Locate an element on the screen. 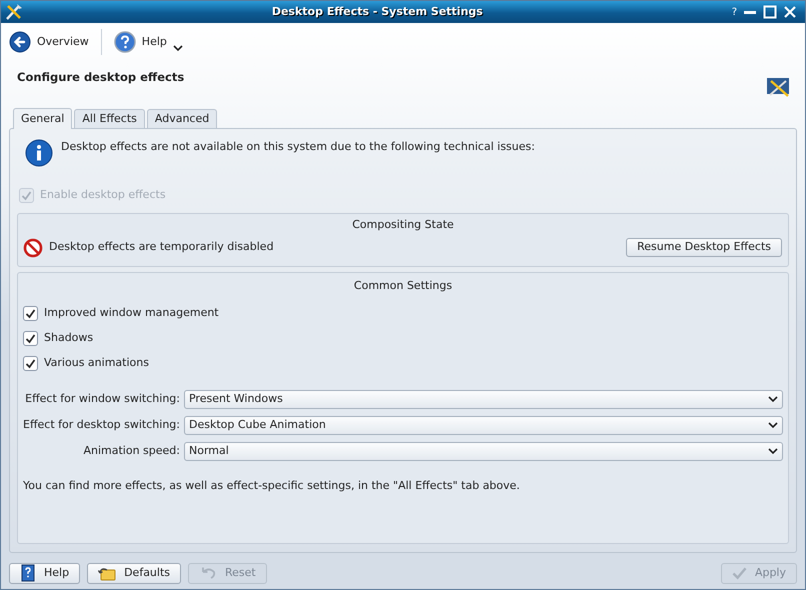  group-title: Common Settings is located at coordinates (403, 286).